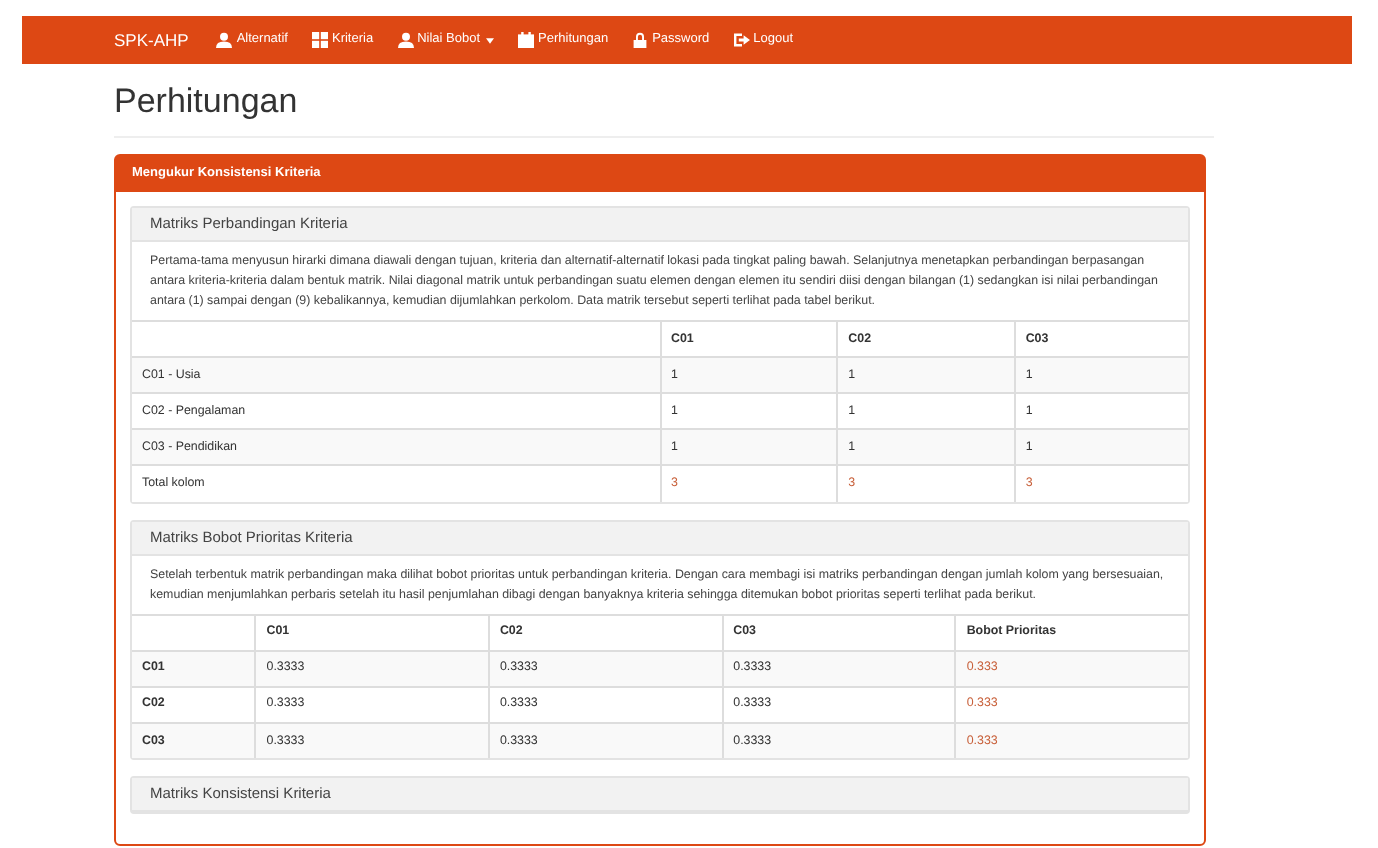 The image size is (1378, 848). What do you see at coordinates (319, 40) in the screenshot?
I see `grid-icon` at bounding box center [319, 40].